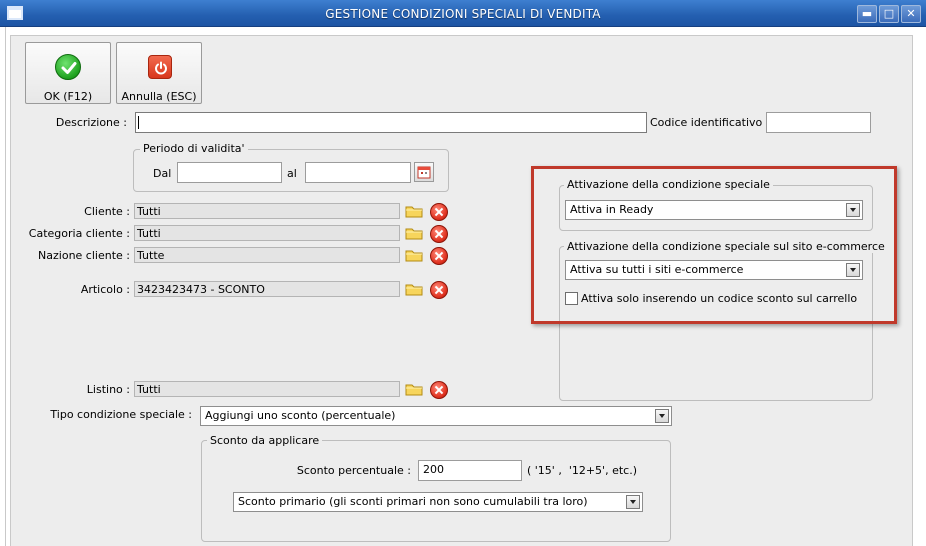 This screenshot has width=926, height=546. What do you see at coordinates (229, 172) in the screenshot?
I see `dal-input` at bounding box center [229, 172].